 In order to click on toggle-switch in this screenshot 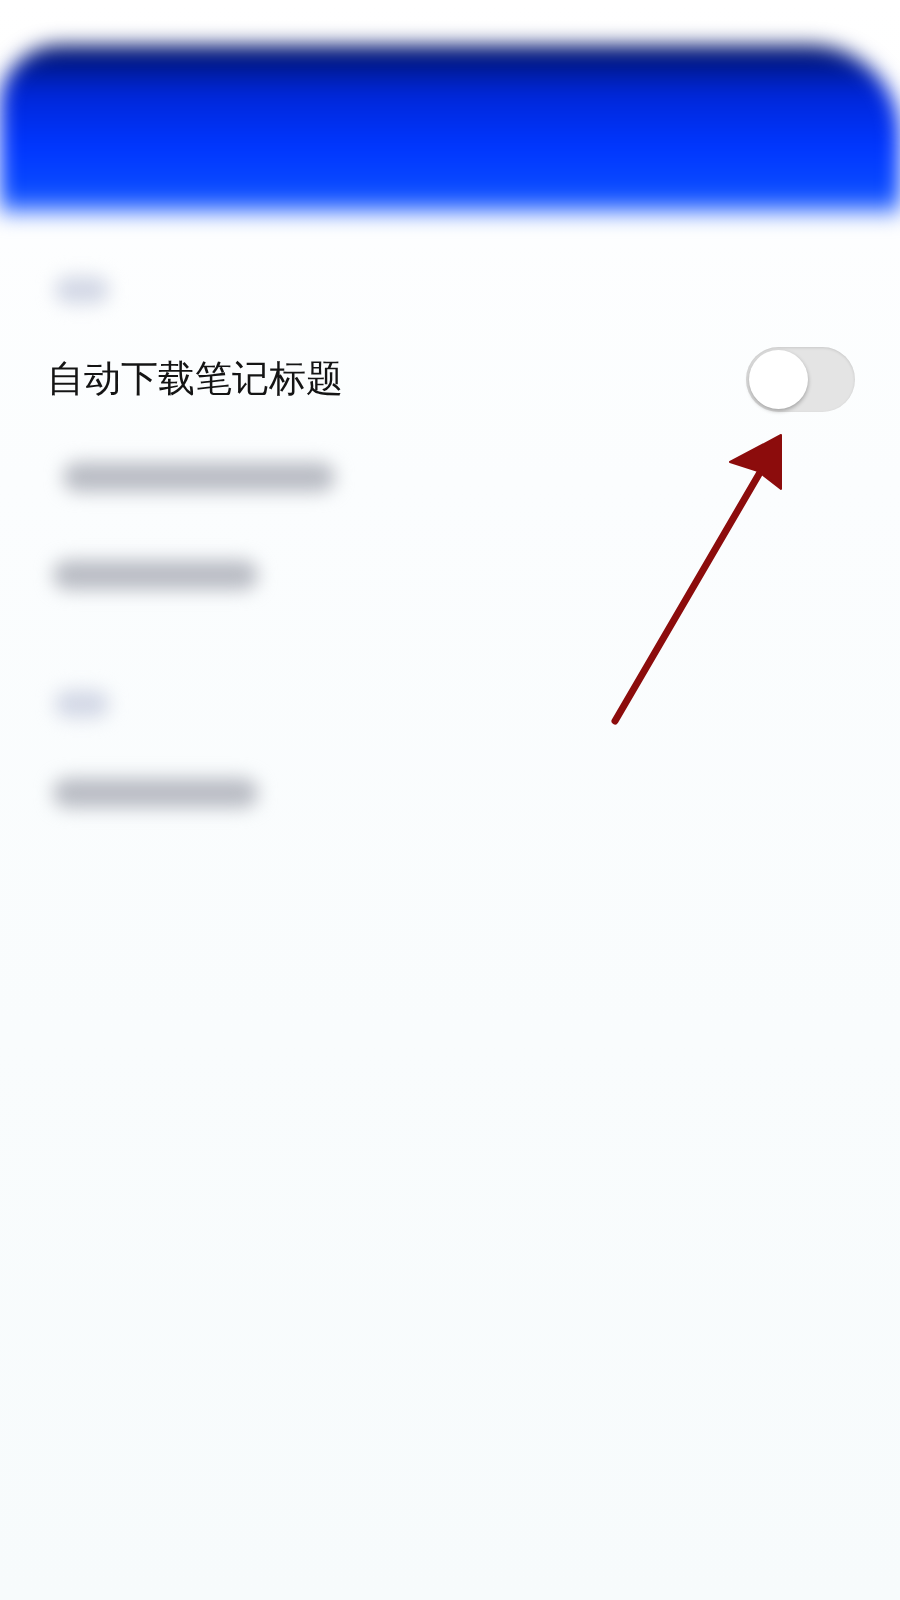, I will do `click(800, 379)`.